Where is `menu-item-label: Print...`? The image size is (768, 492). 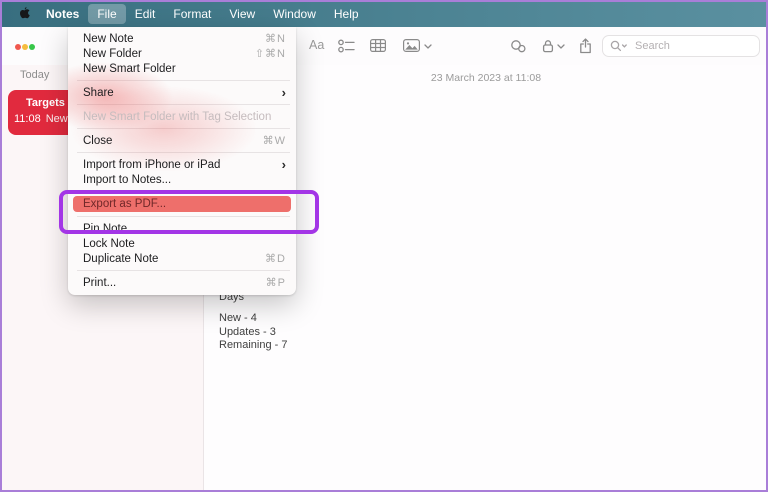 menu-item-label: Print... is located at coordinates (100, 282).